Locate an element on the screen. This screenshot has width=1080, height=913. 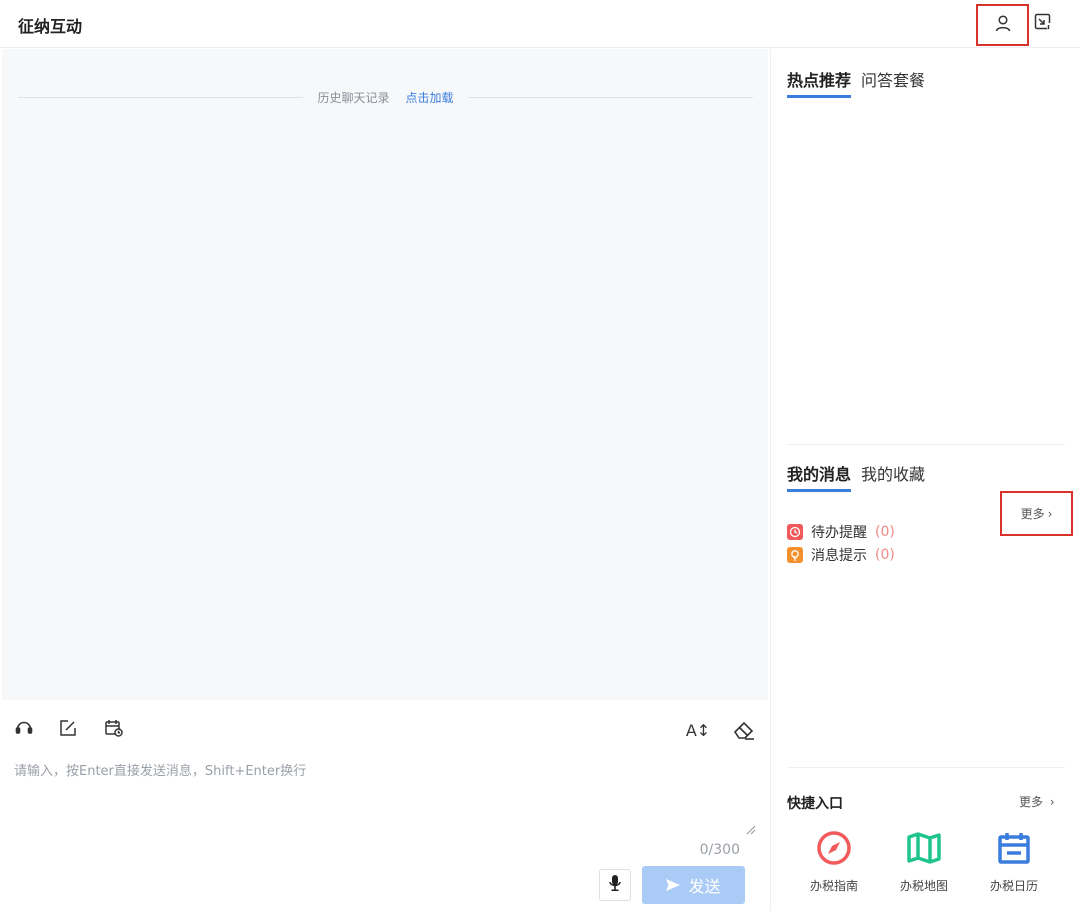
message-tabs: 我的消息 我的收藏 is located at coordinates (856, 476).